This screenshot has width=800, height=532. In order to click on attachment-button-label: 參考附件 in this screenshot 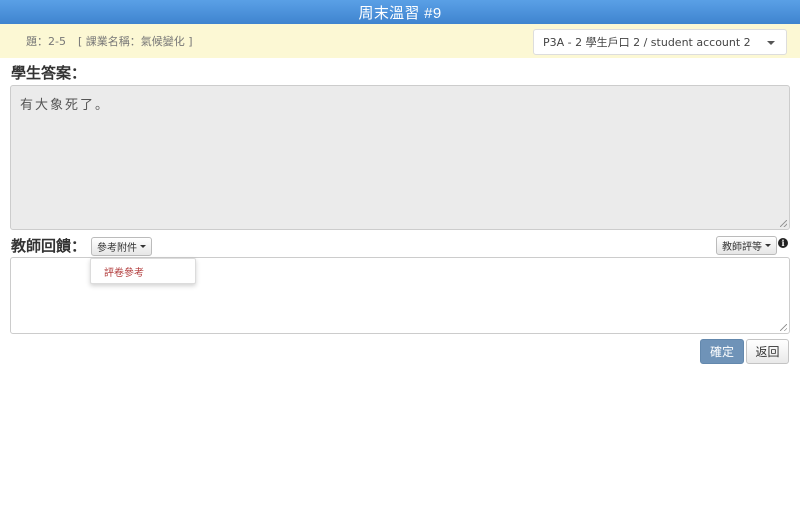, I will do `click(117, 248)`.